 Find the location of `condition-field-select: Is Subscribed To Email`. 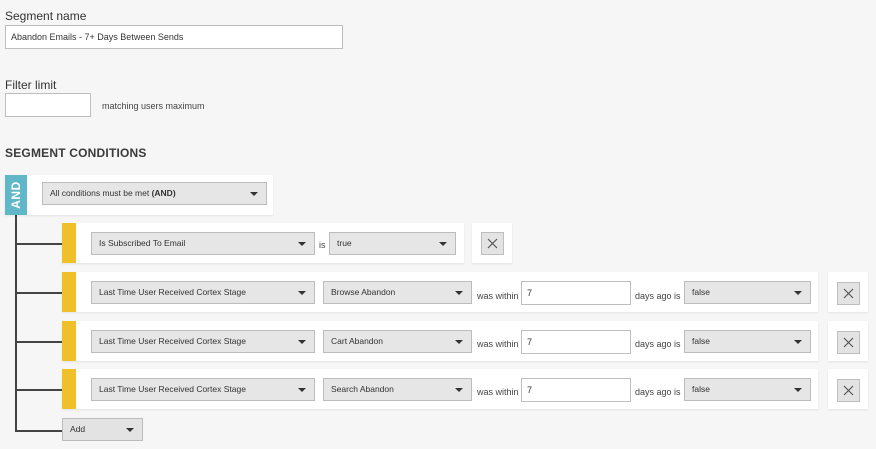

condition-field-select: Is Subscribed To Email is located at coordinates (203, 243).